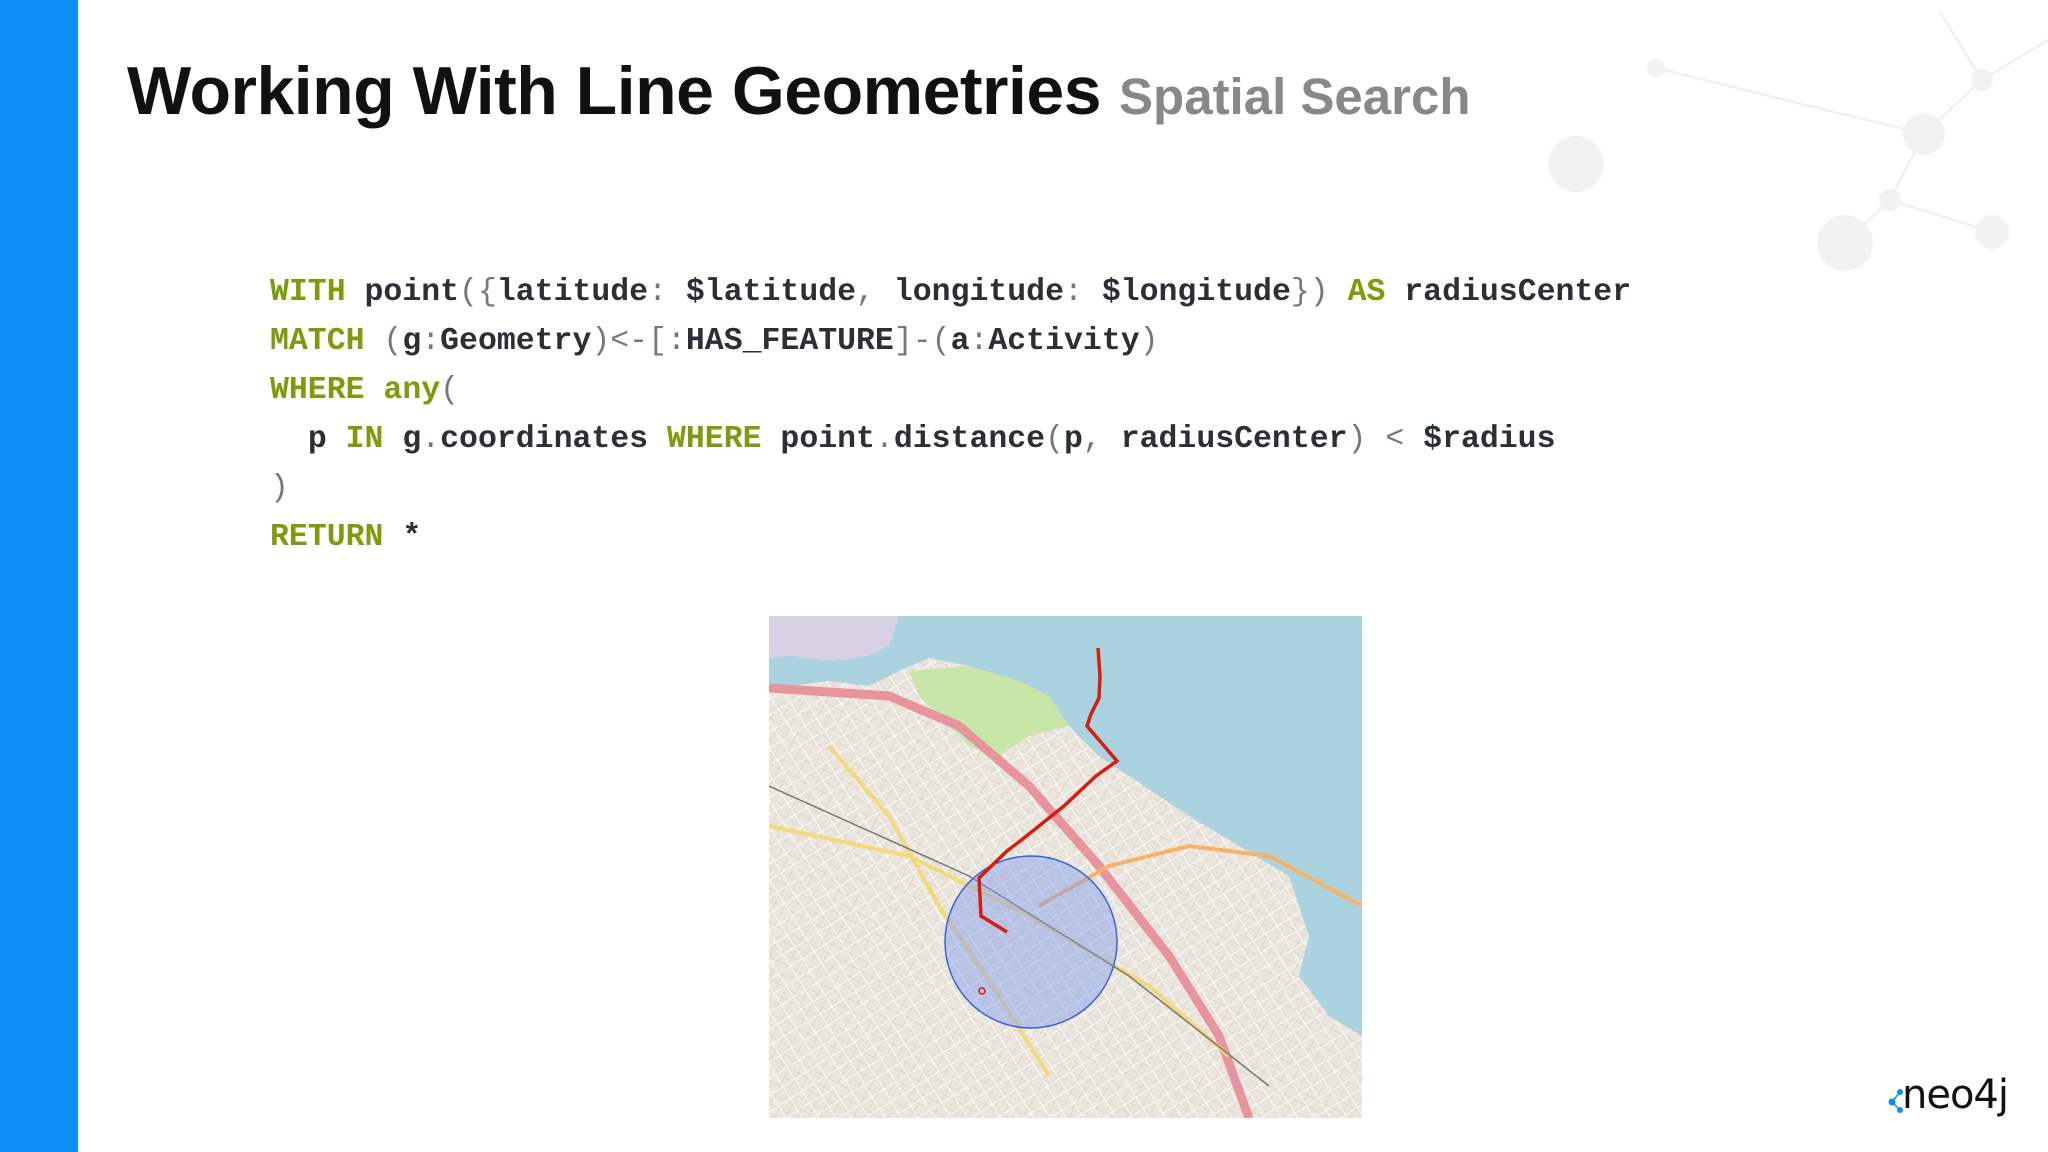  I want to click on slide-subtitle: Spatial Search, so click(1295, 96).